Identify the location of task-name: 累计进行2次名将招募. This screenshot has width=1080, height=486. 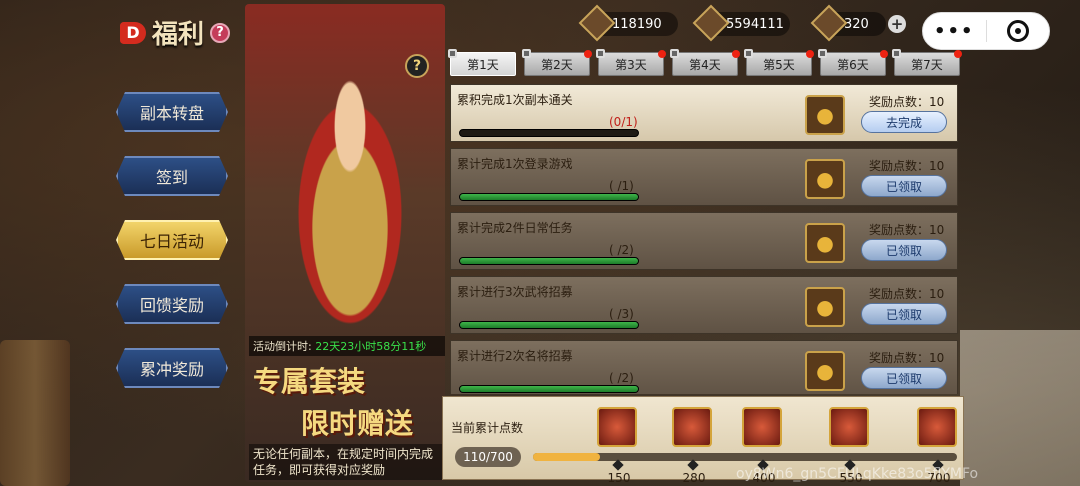
(515, 356).